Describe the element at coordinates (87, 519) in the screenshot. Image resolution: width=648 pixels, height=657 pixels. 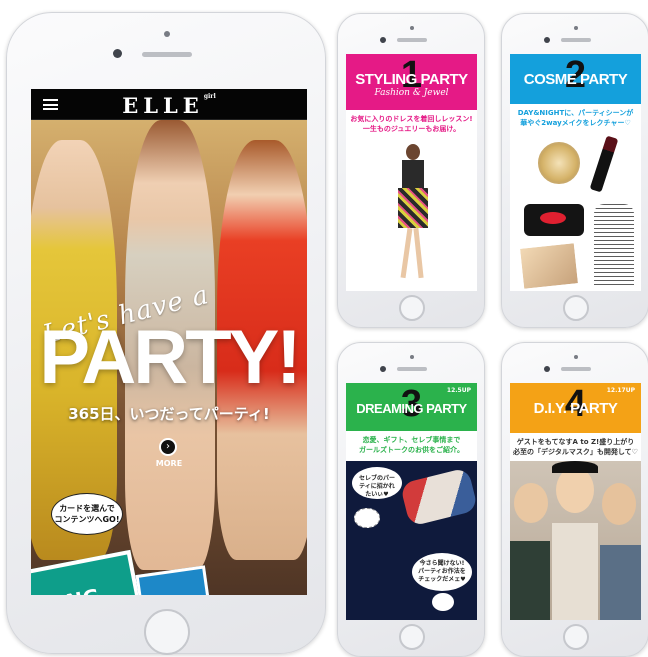
I see `bubble-line-2: コンテンツへGO!` at that location.